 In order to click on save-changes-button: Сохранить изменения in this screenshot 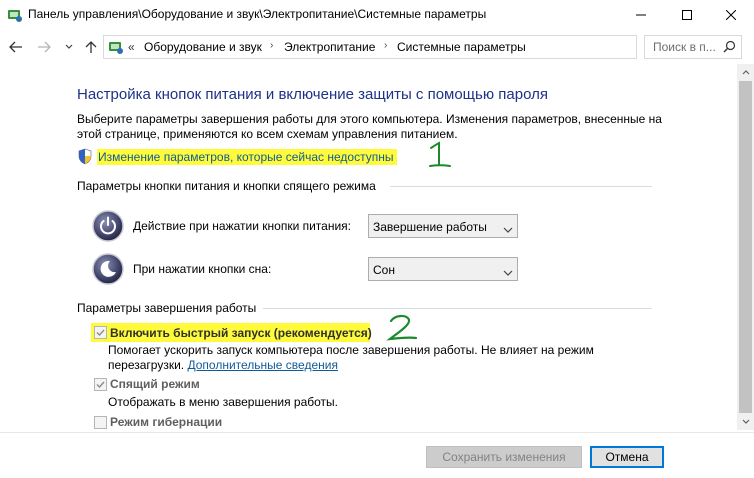, I will do `click(504, 457)`.